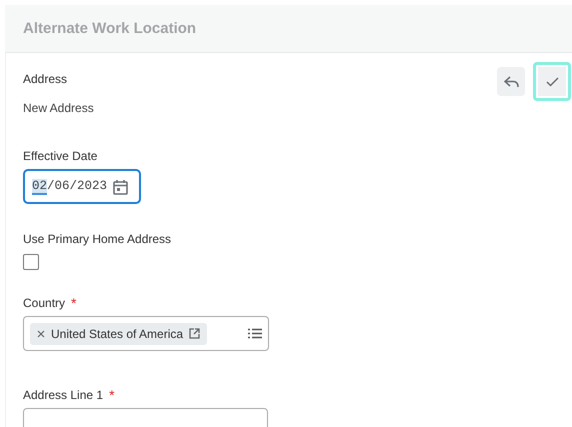  What do you see at coordinates (63, 395) in the screenshot?
I see `field-label: Address Line 1` at bounding box center [63, 395].